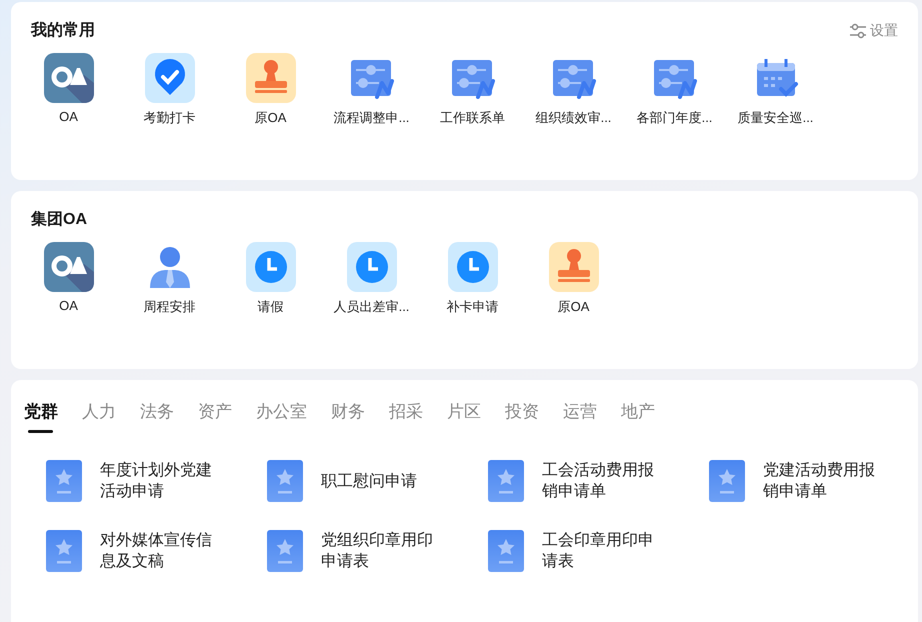 This screenshot has height=622, width=922. What do you see at coordinates (169, 78) in the screenshot?
I see `location-check-icon` at bounding box center [169, 78].